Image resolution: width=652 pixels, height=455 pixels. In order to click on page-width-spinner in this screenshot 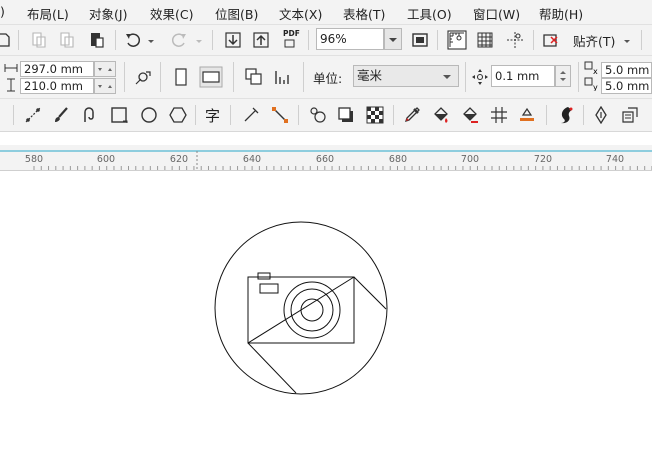, I will do `click(105, 69)`.